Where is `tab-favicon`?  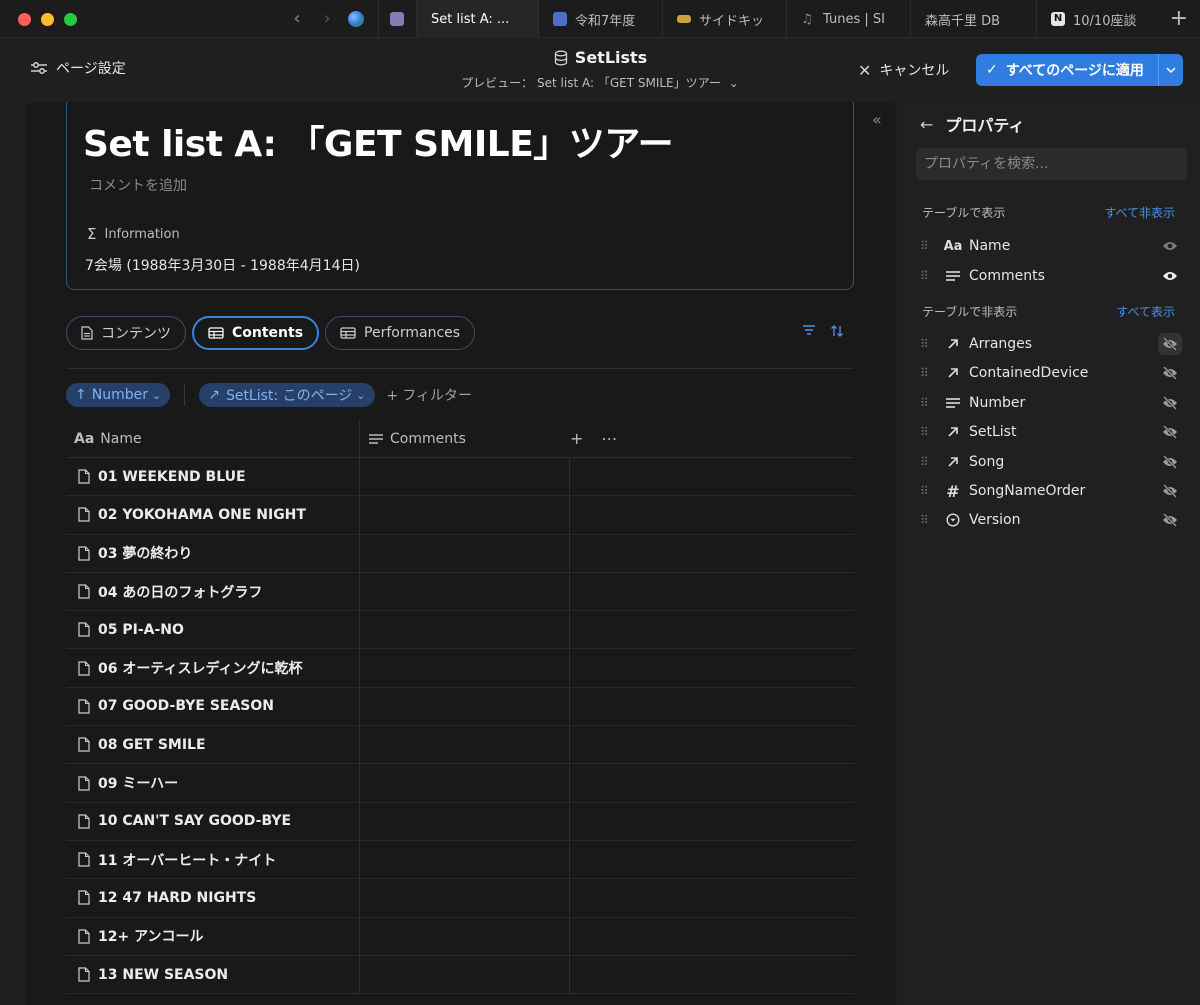
tab-favicon is located at coordinates (397, 19).